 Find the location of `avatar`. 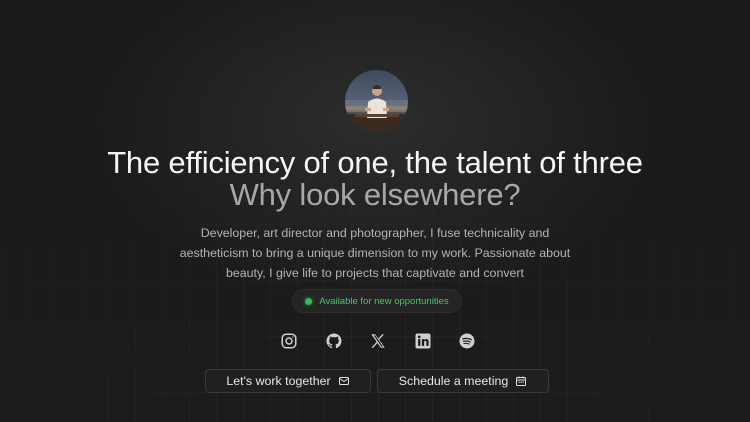

avatar is located at coordinates (376, 101).